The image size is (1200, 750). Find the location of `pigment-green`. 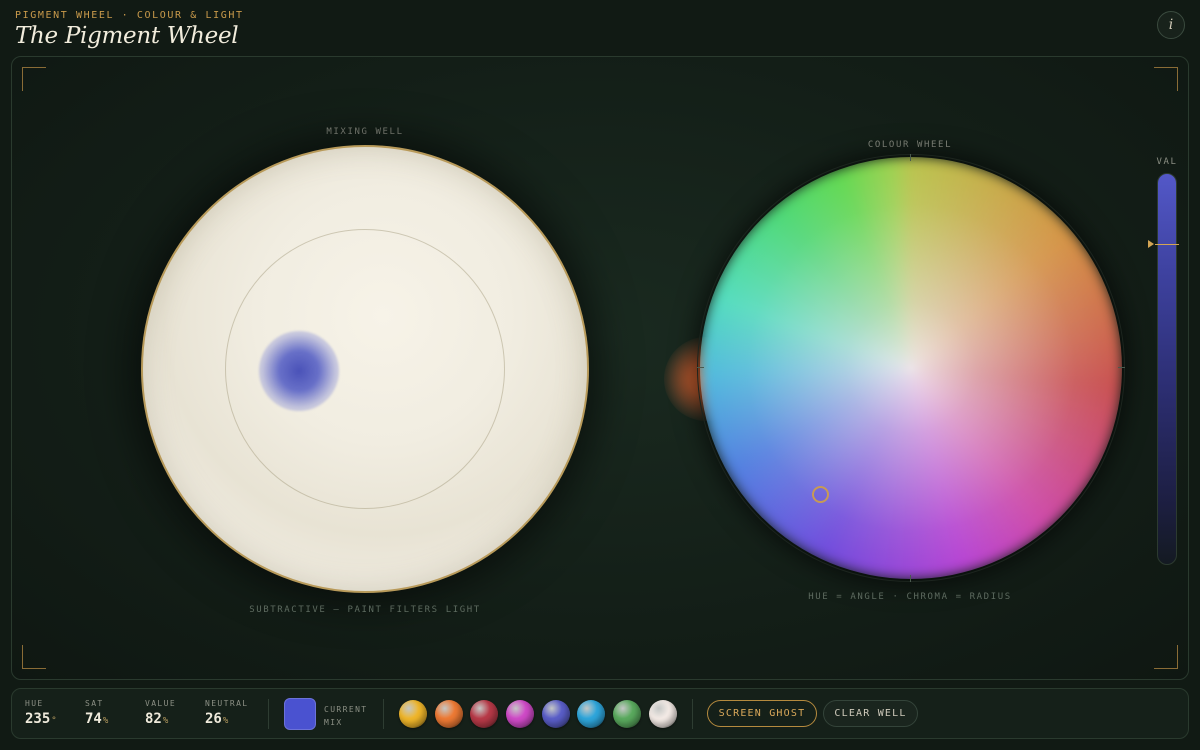

pigment-green is located at coordinates (627, 714).